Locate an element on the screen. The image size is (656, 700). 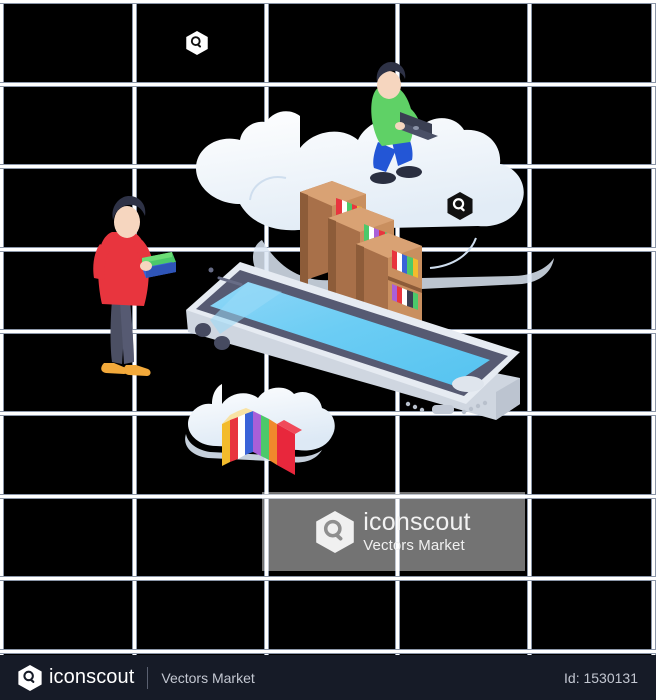
watermark-plate: iconscout Vectors Market is located at coordinates (393, 531).